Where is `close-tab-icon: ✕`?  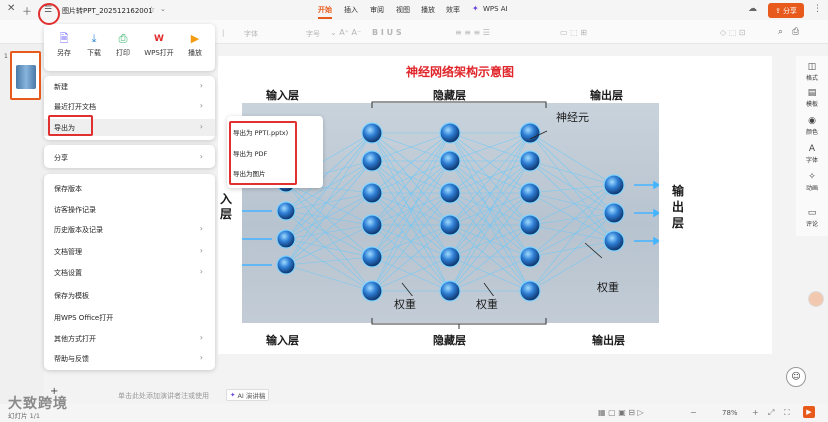
close-tab-icon: ✕ is located at coordinates (11, 8).